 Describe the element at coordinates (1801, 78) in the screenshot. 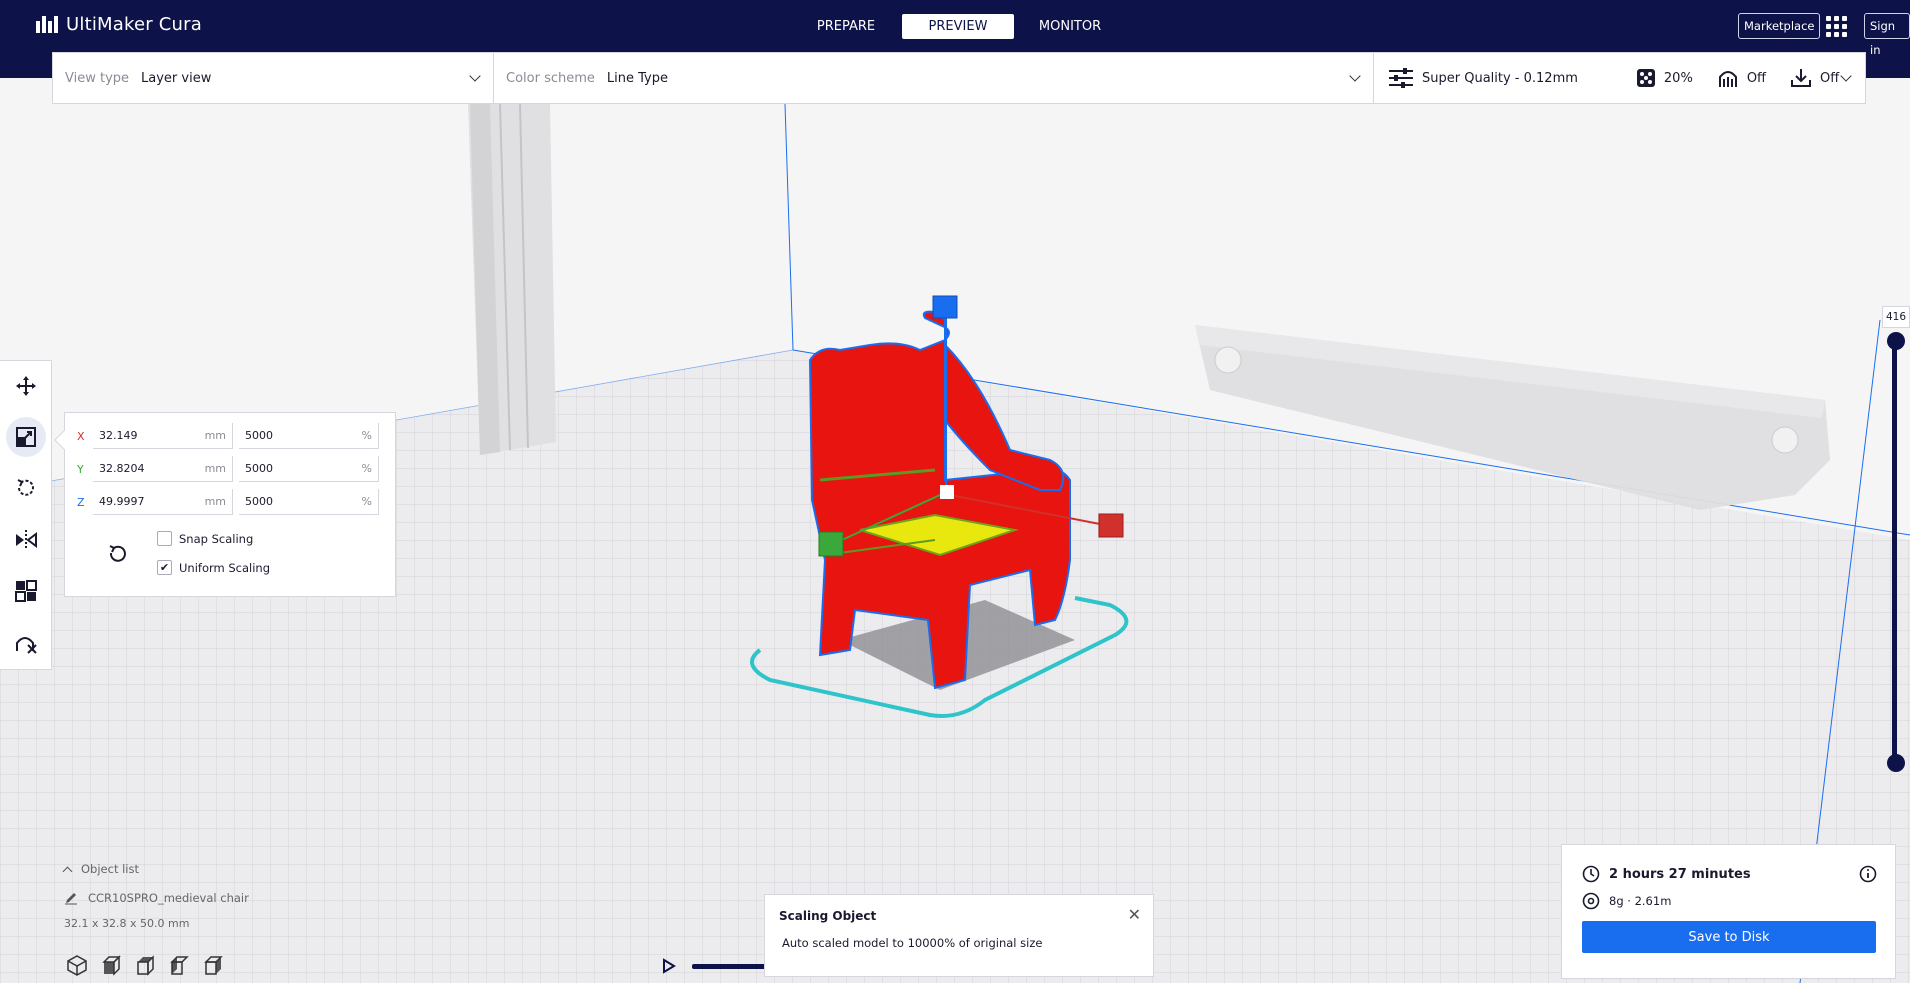

I see `adhesion-icon` at that location.